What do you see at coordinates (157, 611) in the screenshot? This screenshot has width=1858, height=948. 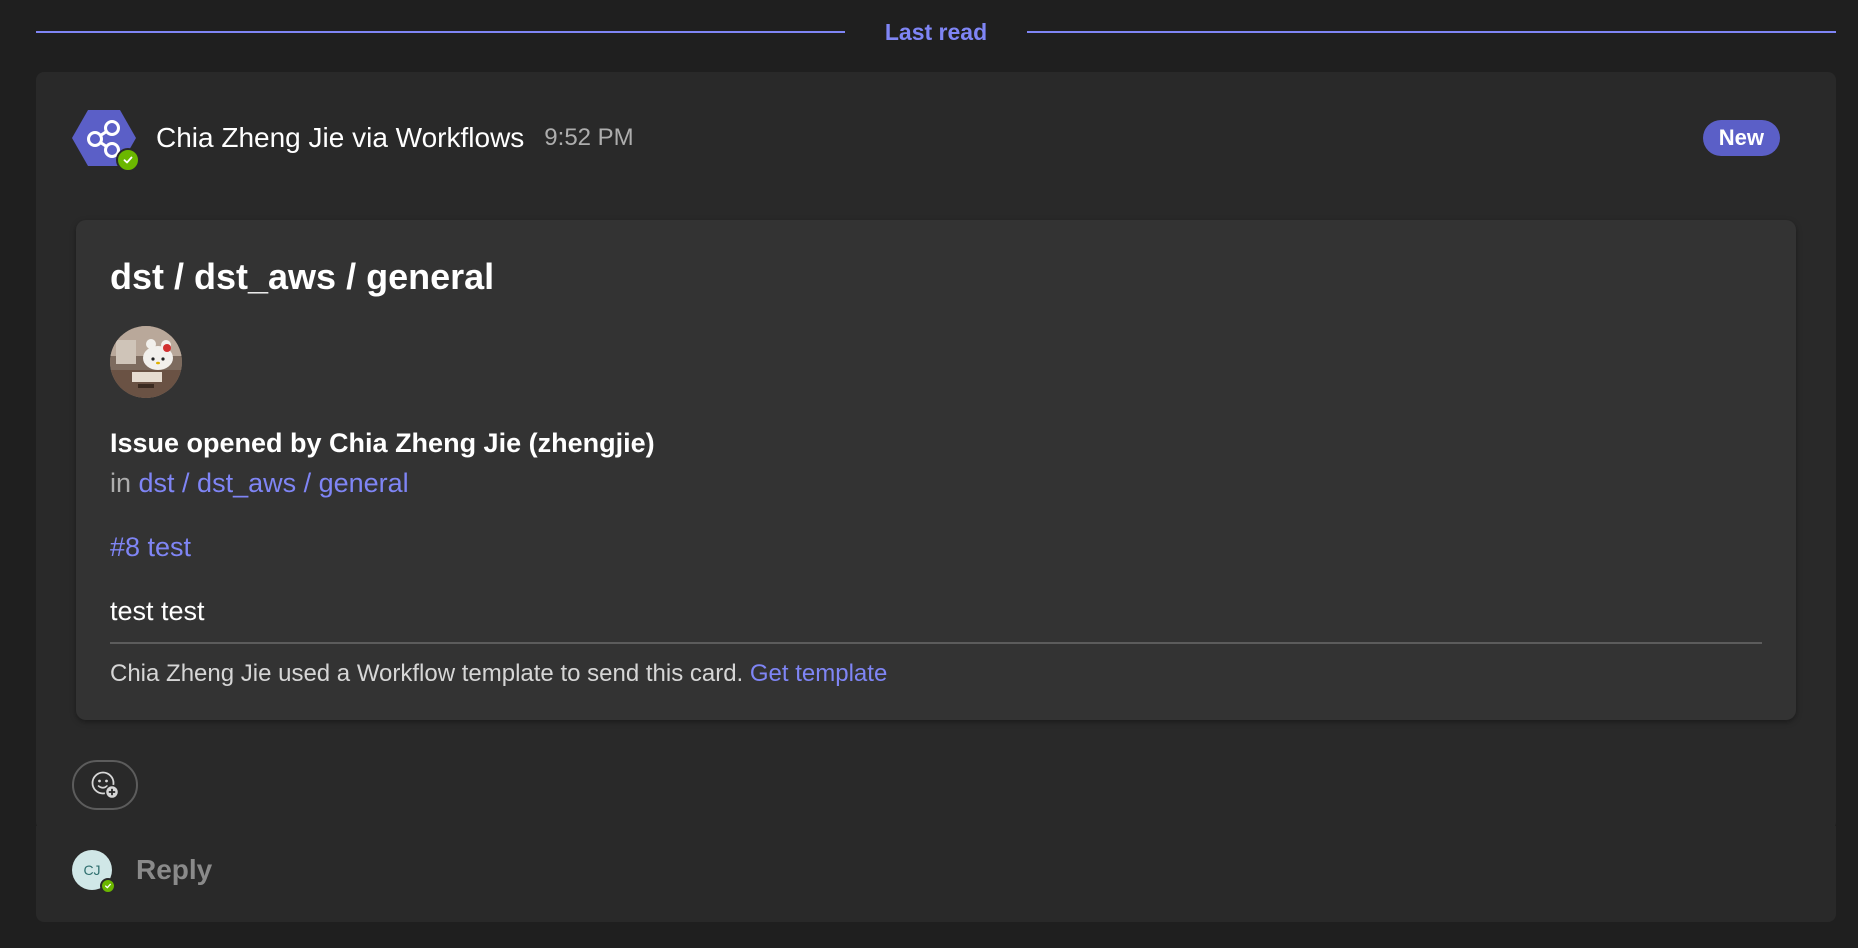 I see `issue-body-text: test test` at bounding box center [157, 611].